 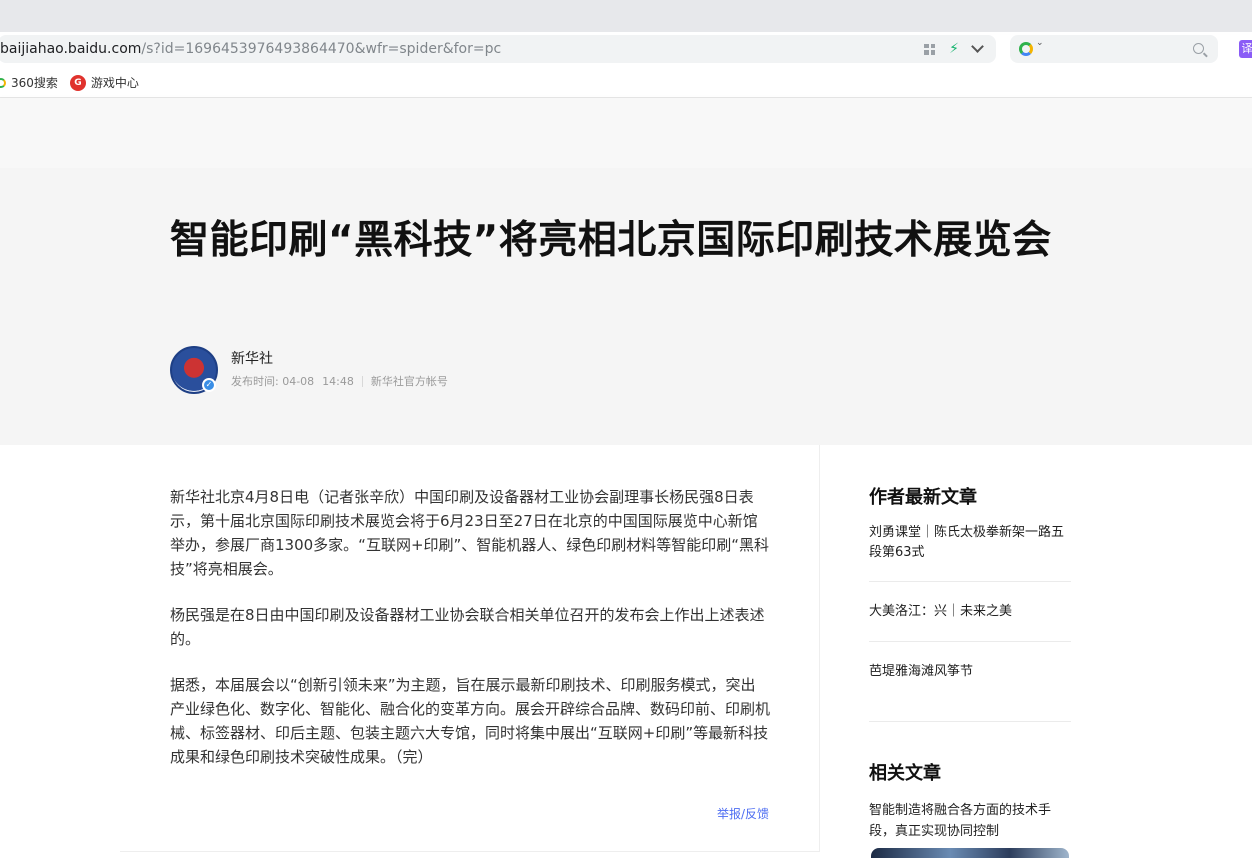 I want to click on bookmark-label: 360搜索, so click(x=34, y=83).